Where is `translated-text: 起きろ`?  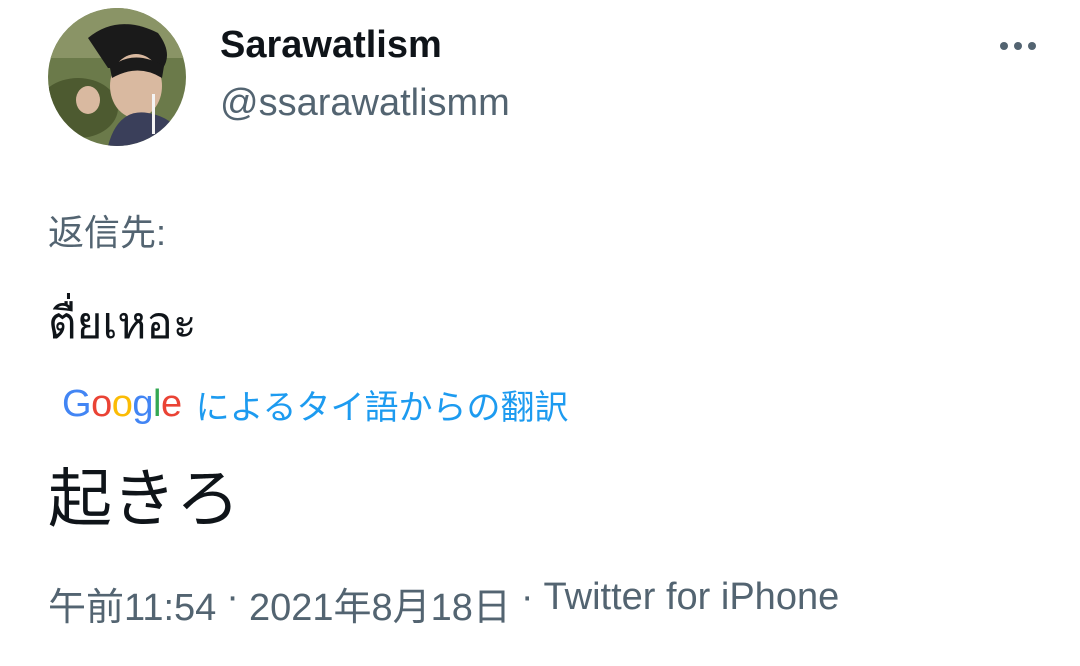
translated-text: 起きろ is located at coordinates (144, 499).